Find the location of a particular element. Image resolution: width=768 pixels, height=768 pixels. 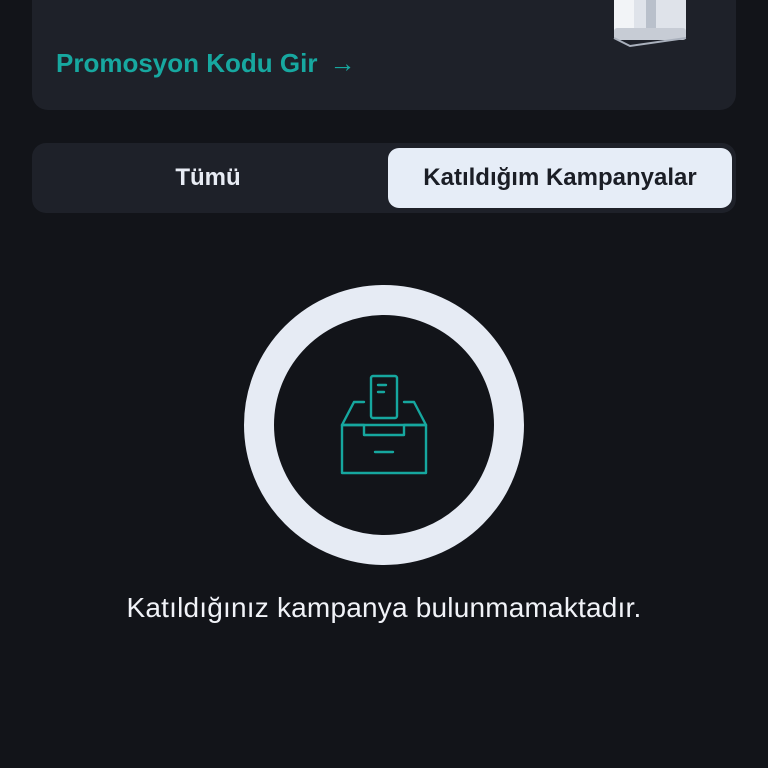

gift-box-icon is located at coordinates (650, 24).